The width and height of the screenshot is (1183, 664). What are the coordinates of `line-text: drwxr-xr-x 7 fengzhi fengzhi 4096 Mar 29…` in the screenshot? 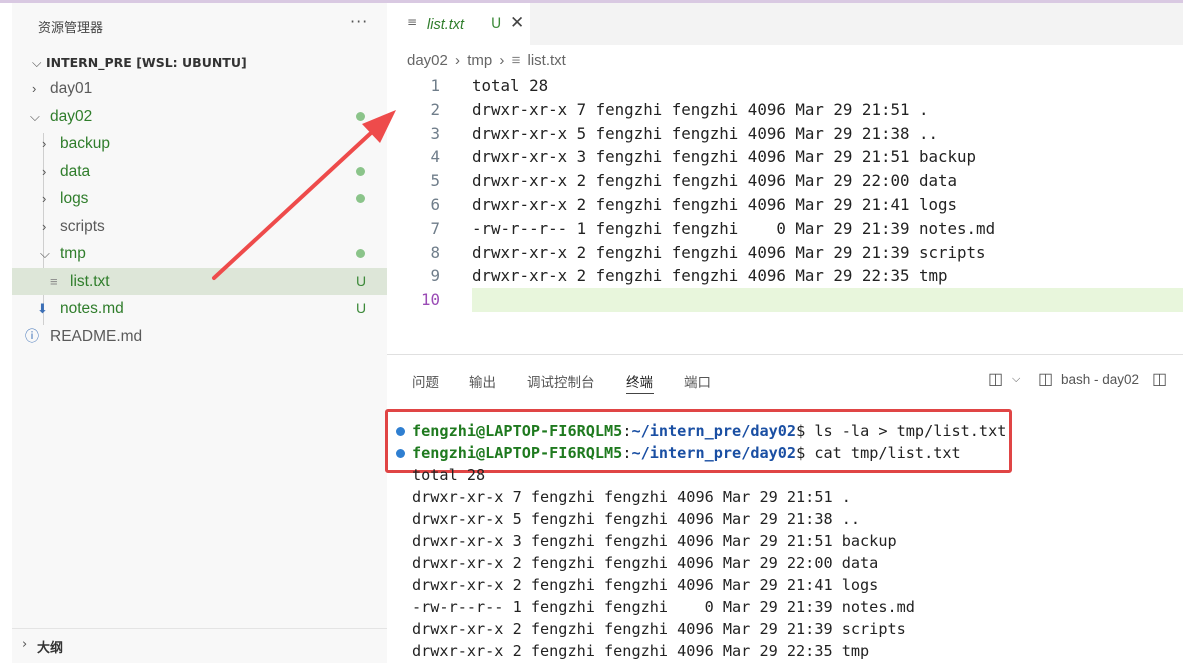 It's located at (700, 109).